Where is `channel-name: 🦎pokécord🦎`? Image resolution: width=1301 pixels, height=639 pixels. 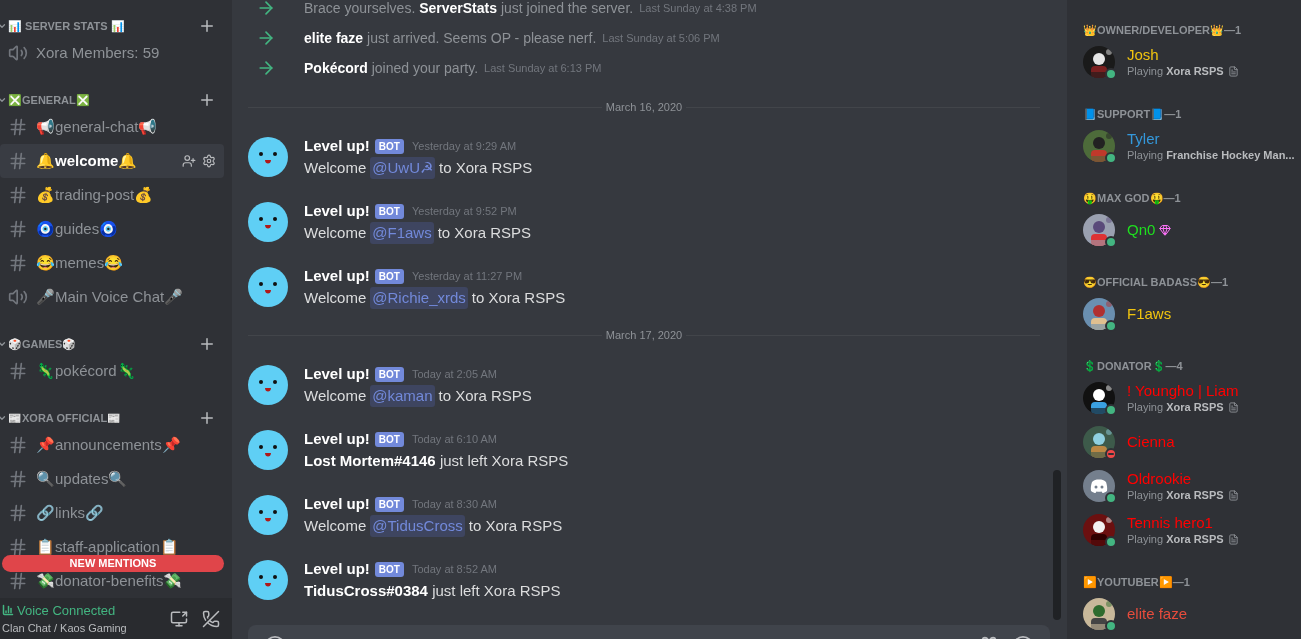
channel-name: 🦎pokécord🦎 is located at coordinates (86, 371).